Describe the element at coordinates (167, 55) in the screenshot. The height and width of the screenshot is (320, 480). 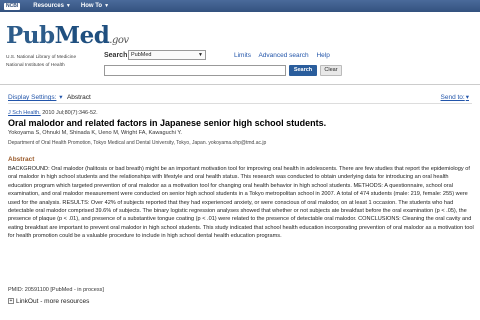
I see `database-select: PubMed ▼` at that location.